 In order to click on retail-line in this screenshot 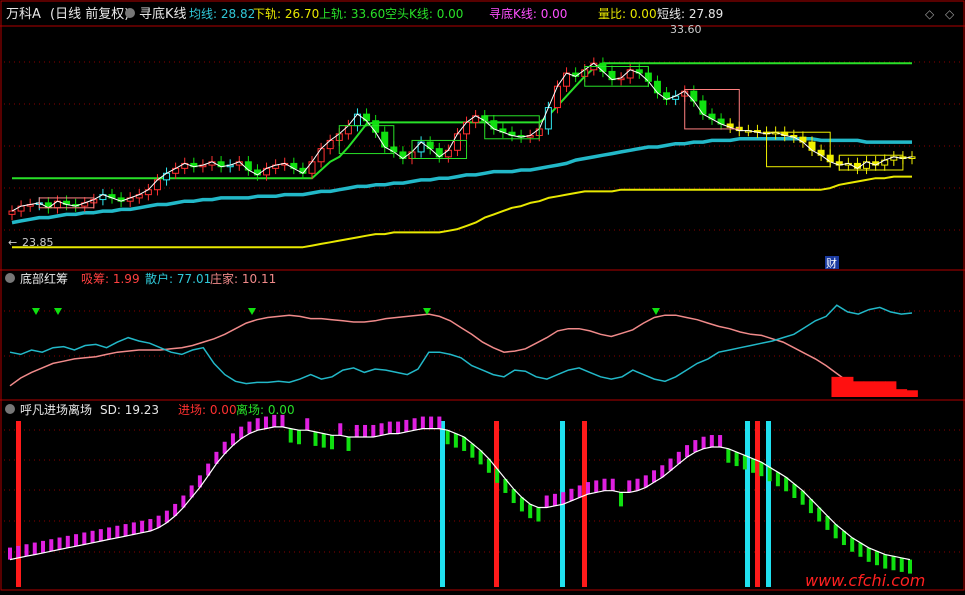, I will do `click(461, 344)`.